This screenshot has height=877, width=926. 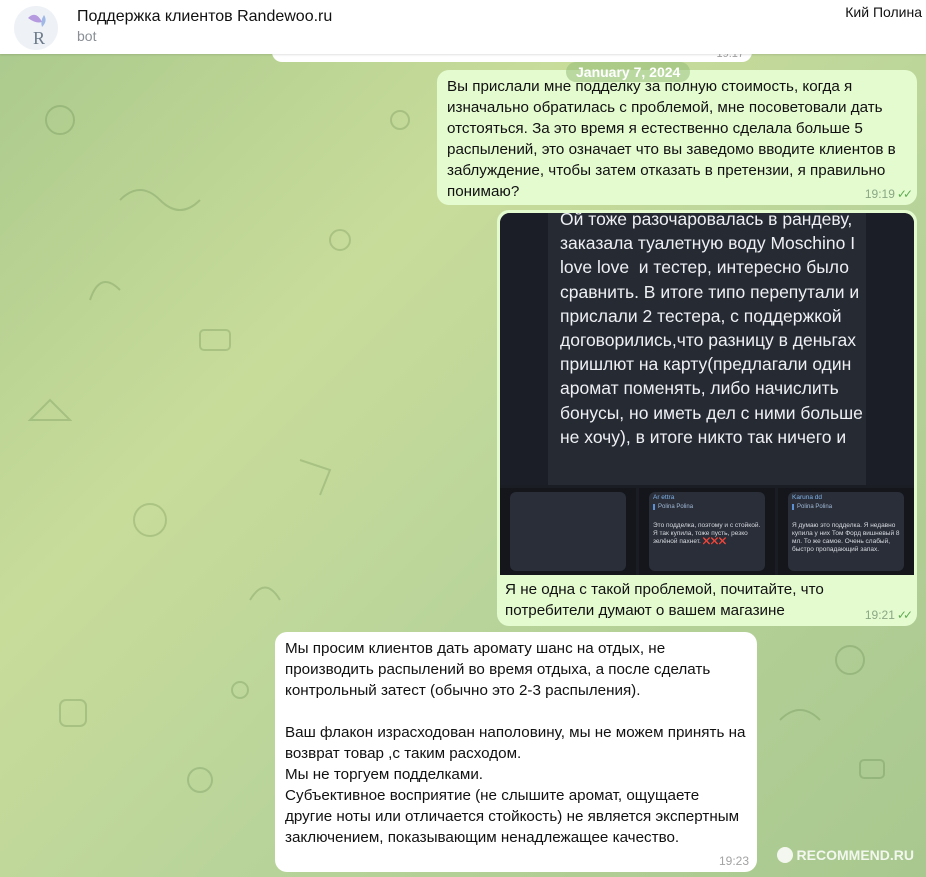 I want to click on randewoo-logo-icon: R, so click(x=36, y=28).